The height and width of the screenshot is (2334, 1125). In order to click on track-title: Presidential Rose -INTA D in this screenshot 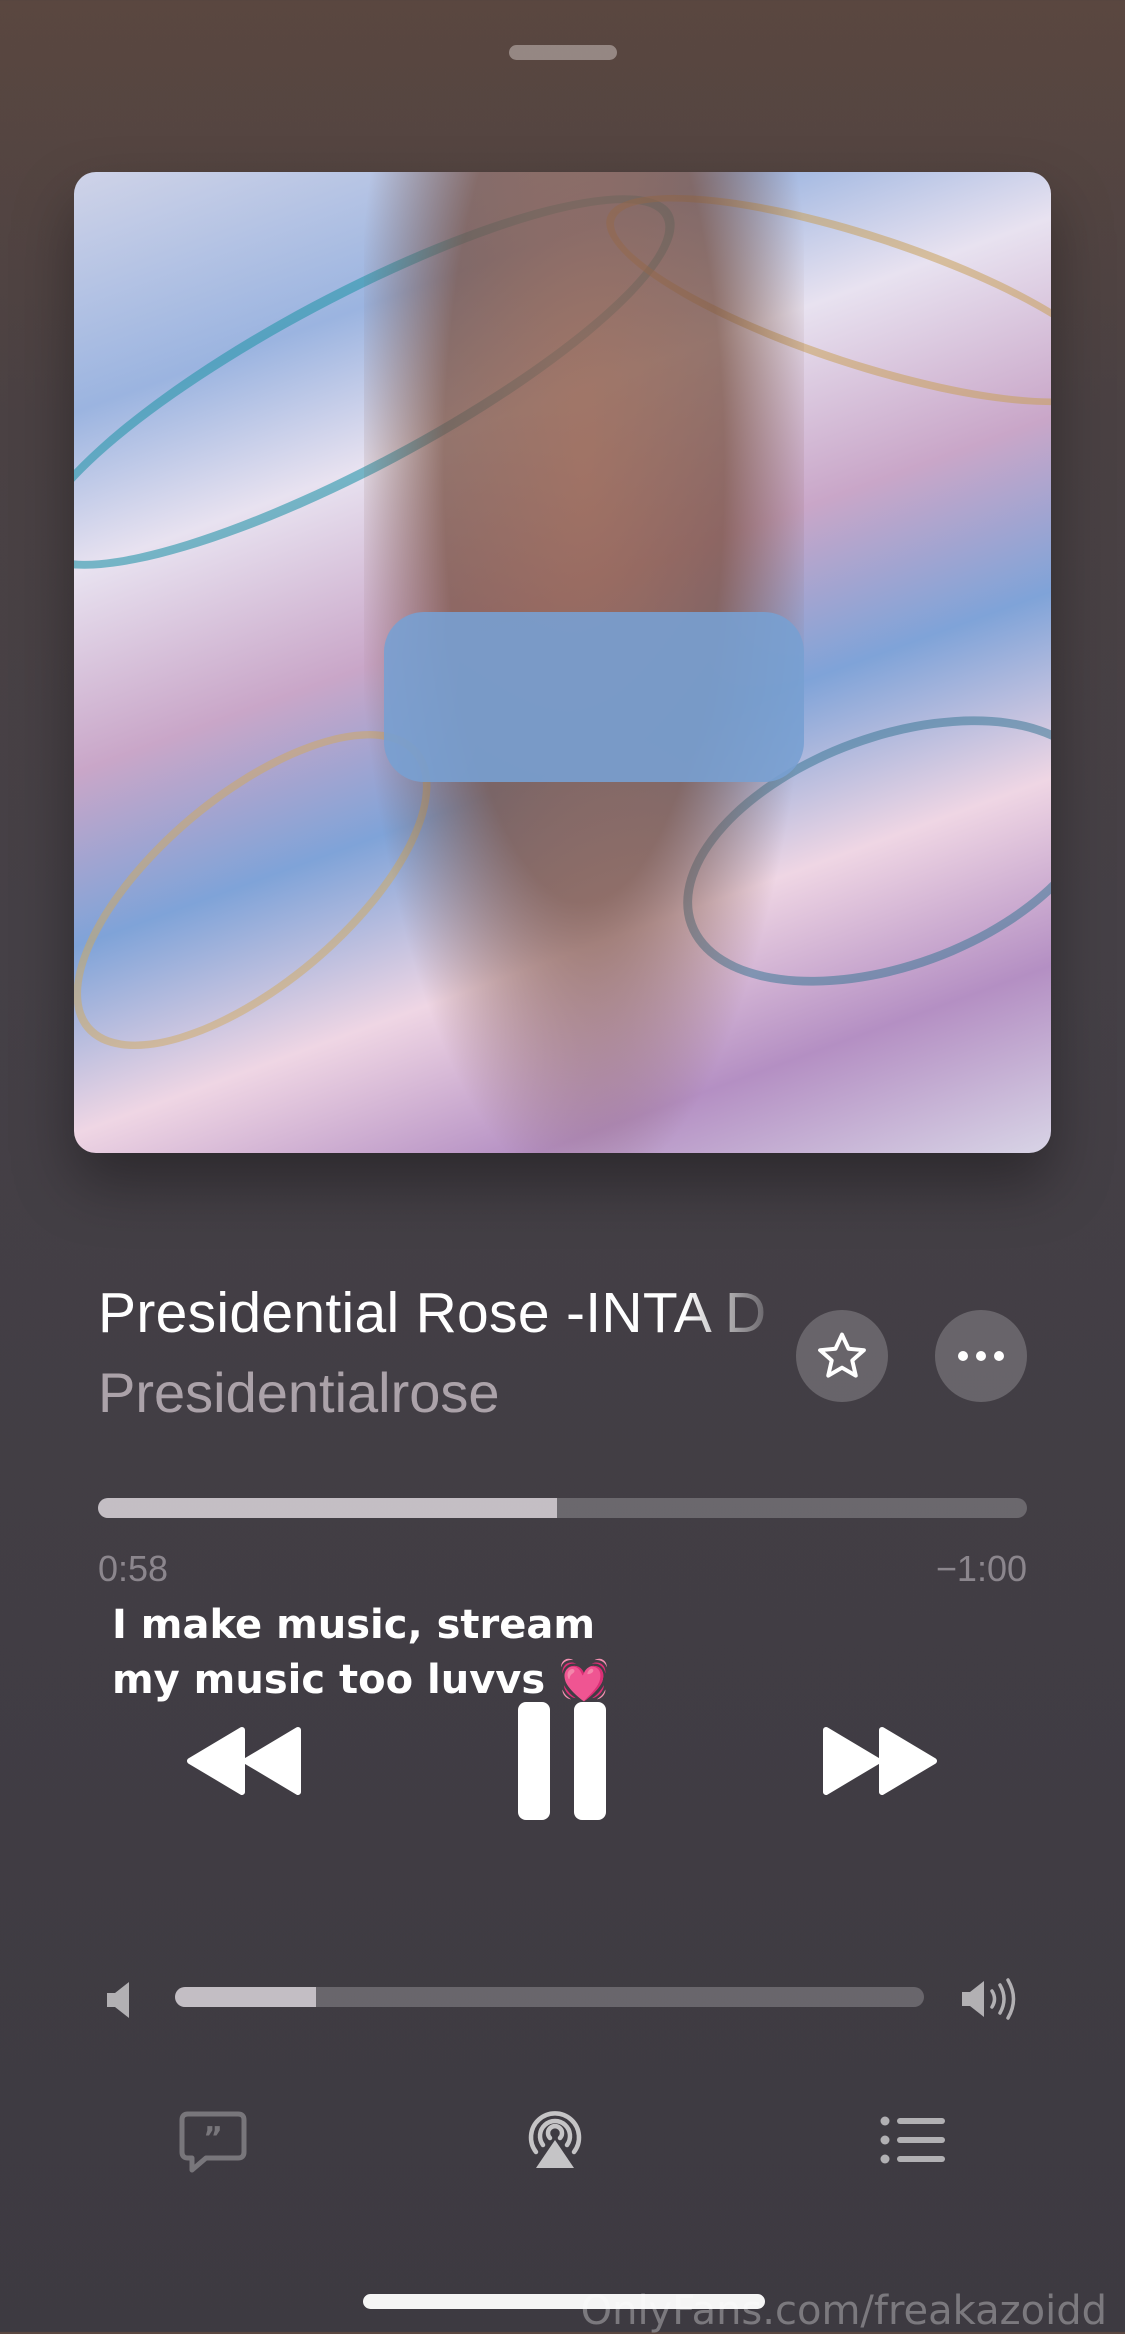, I will do `click(432, 1313)`.